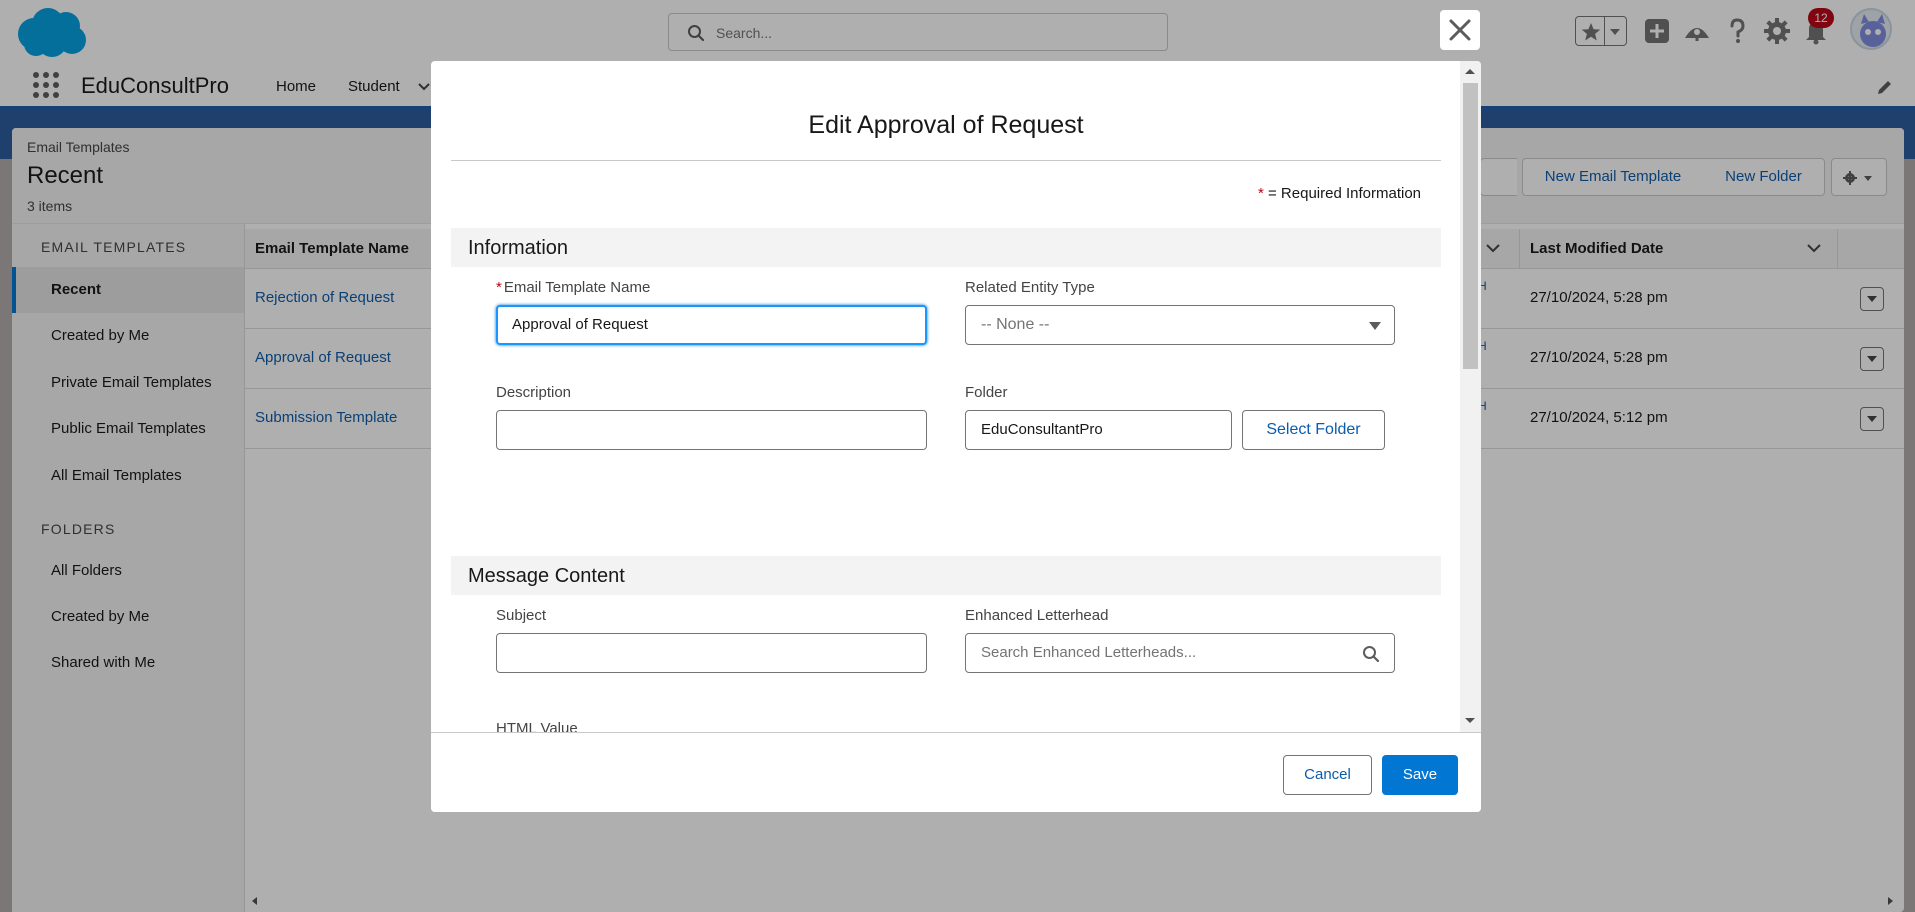 This screenshot has height=912, width=1915. What do you see at coordinates (956, 772) in the screenshot?
I see `modal-footer: Cancel Save` at bounding box center [956, 772].